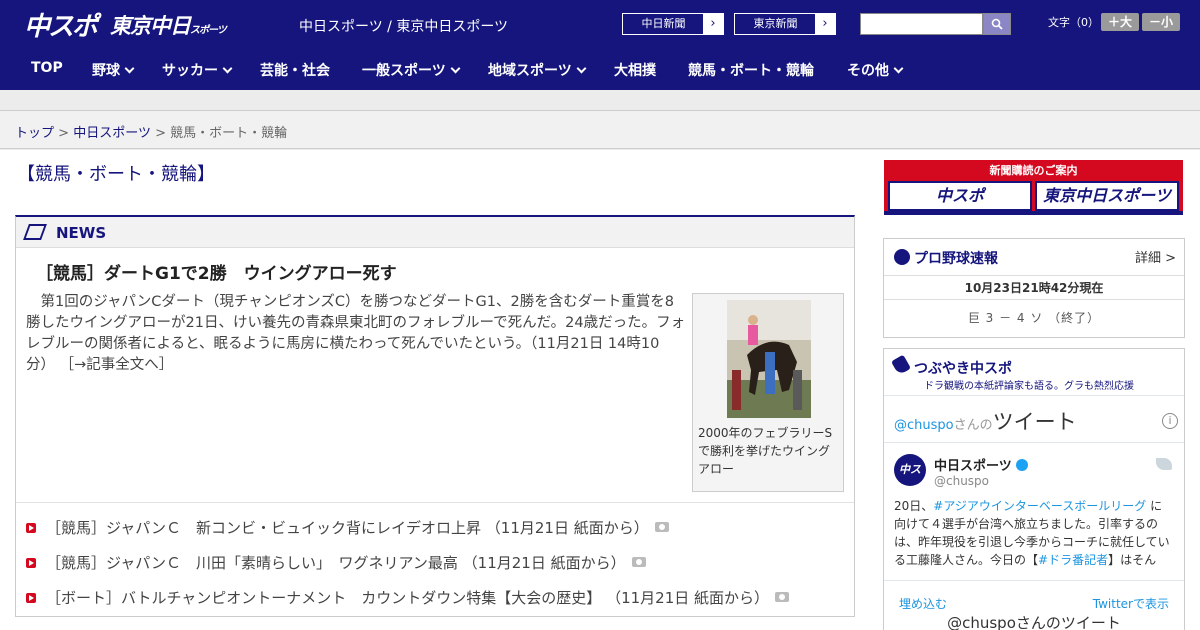 This screenshot has width=1200, height=630. What do you see at coordinates (35, 232) in the screenshot?
I see `news-icon` at bounding box center [35, 232].